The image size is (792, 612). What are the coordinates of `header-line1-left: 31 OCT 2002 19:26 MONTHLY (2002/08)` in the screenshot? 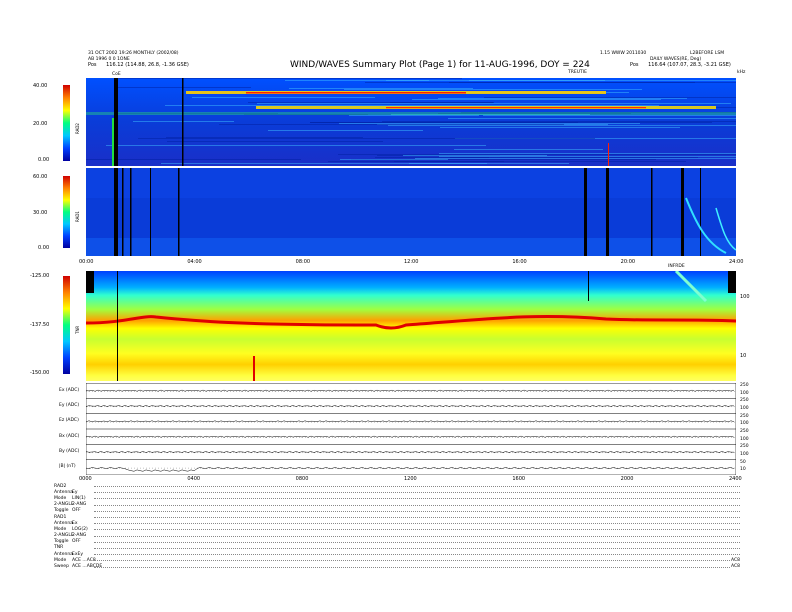 It's located at (133, 53).